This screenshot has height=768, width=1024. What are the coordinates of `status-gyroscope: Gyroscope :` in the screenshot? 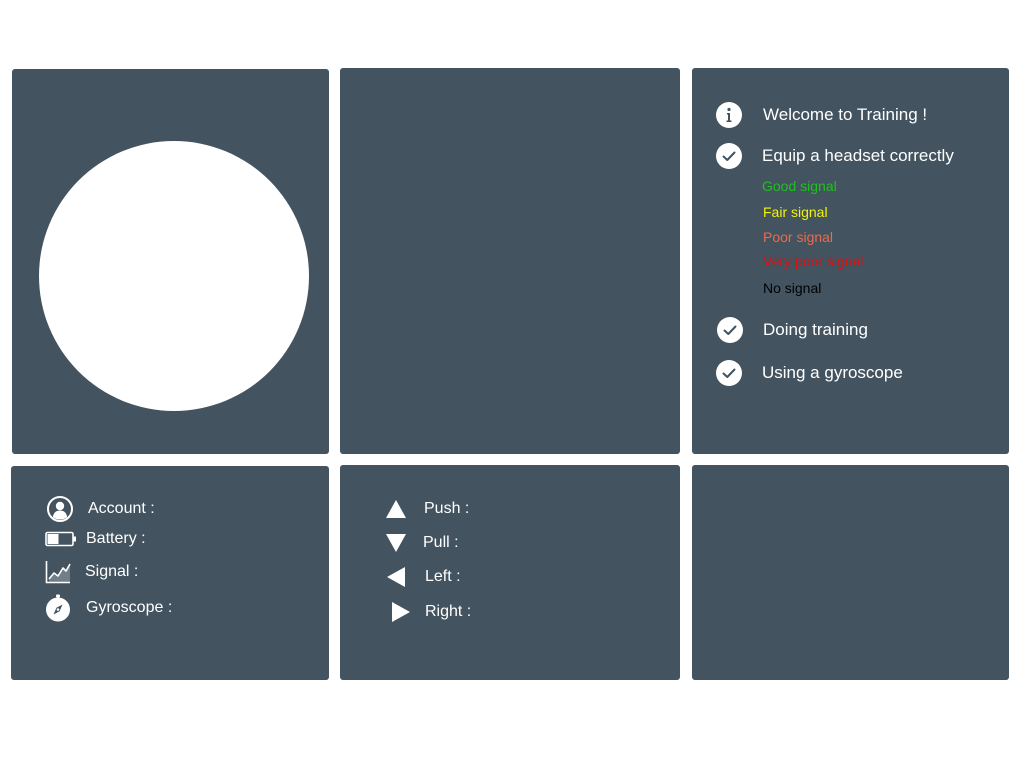 It's located at (108, 608).